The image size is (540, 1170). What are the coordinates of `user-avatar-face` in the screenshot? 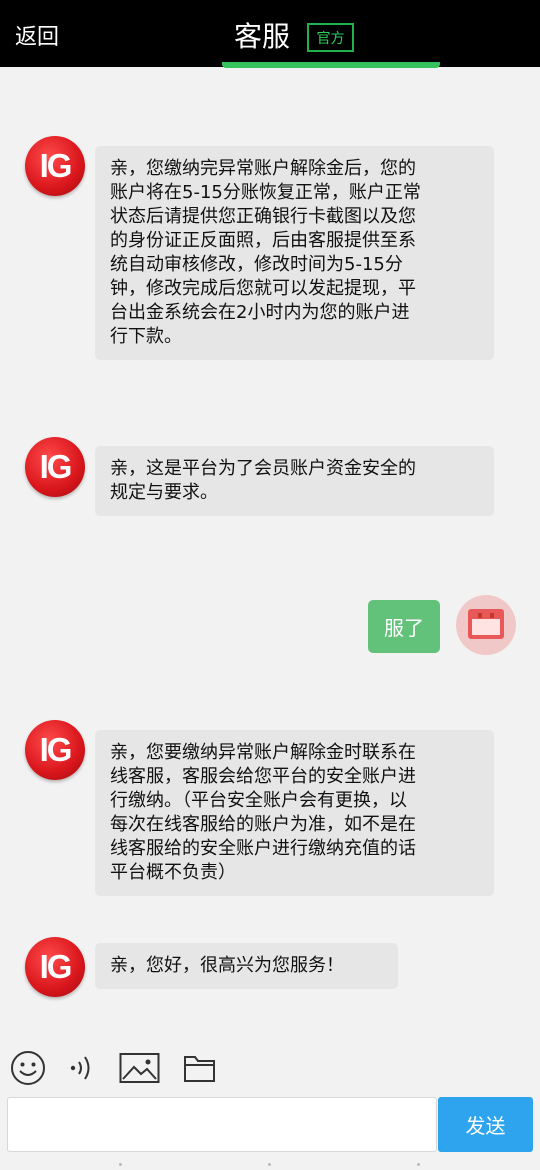 It's located at (486, 624).